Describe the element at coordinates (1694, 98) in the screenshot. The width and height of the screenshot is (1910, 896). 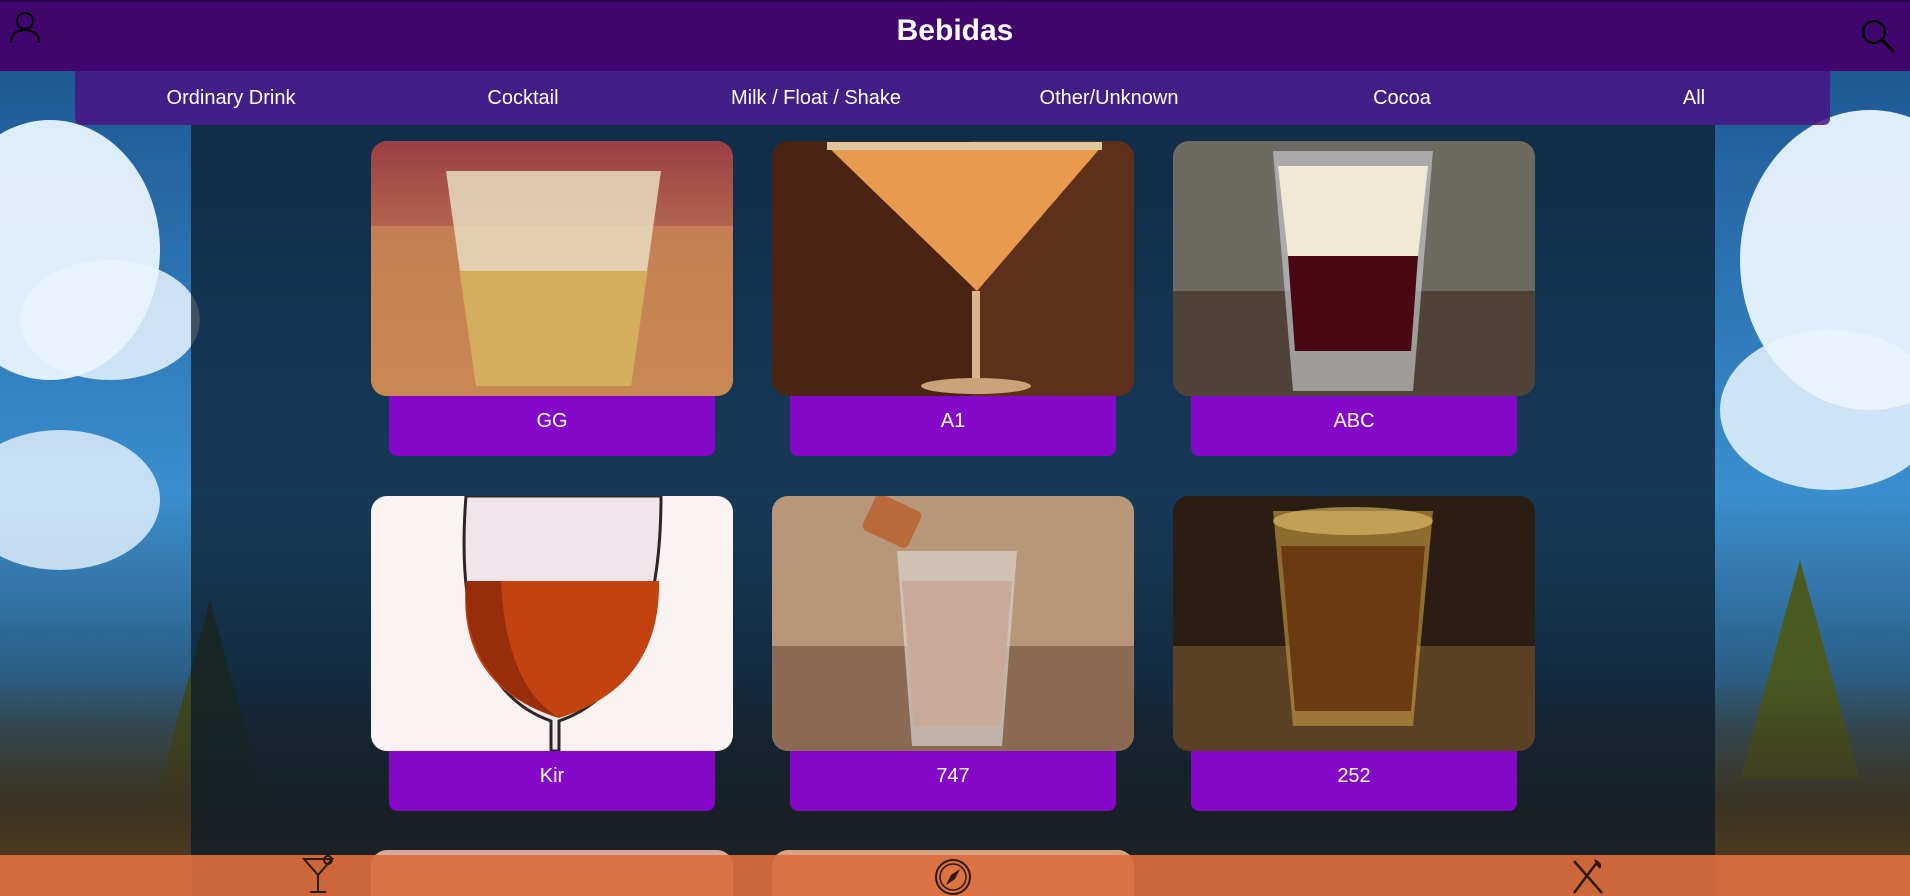
I see `tab-all: All` at that location.